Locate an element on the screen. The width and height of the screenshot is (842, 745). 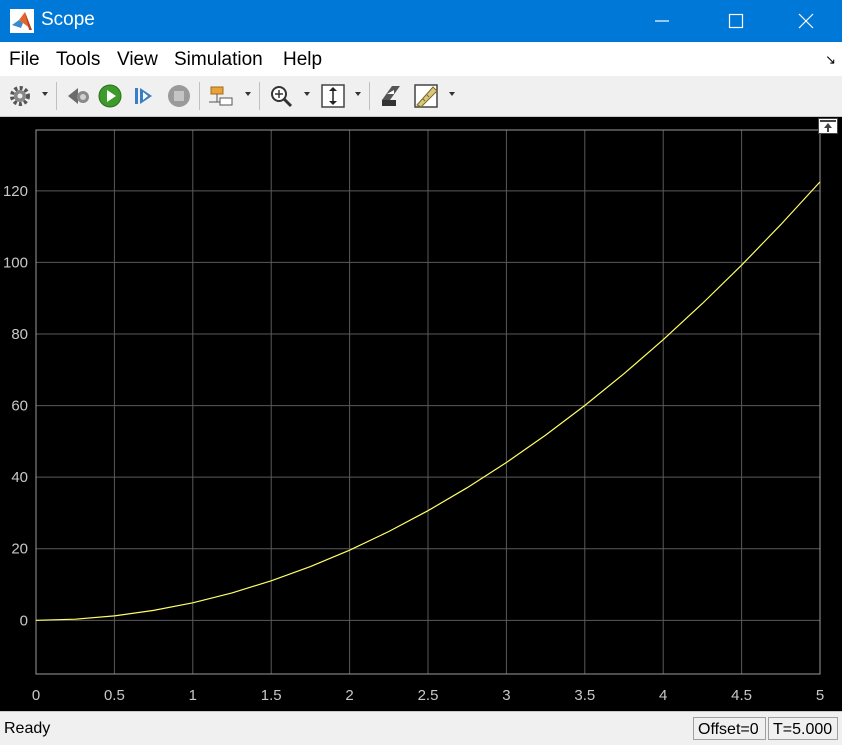
step-forward-icon is located at coordinates (145, 96).